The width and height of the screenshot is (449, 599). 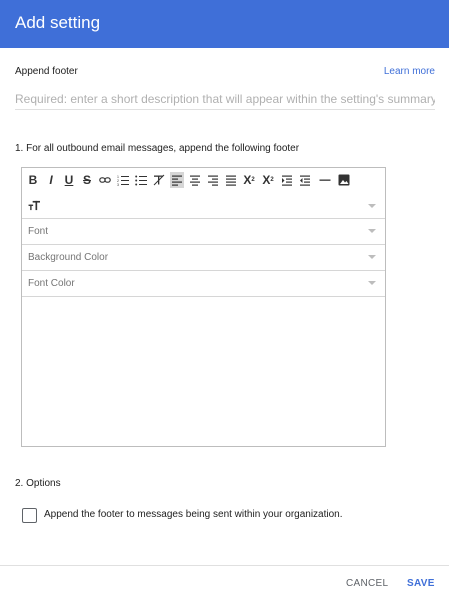 What do you see at coordinates (367, 583) in the screenshot?
I see `cancel-button: CANCEL` at bounding box center [367, 583].